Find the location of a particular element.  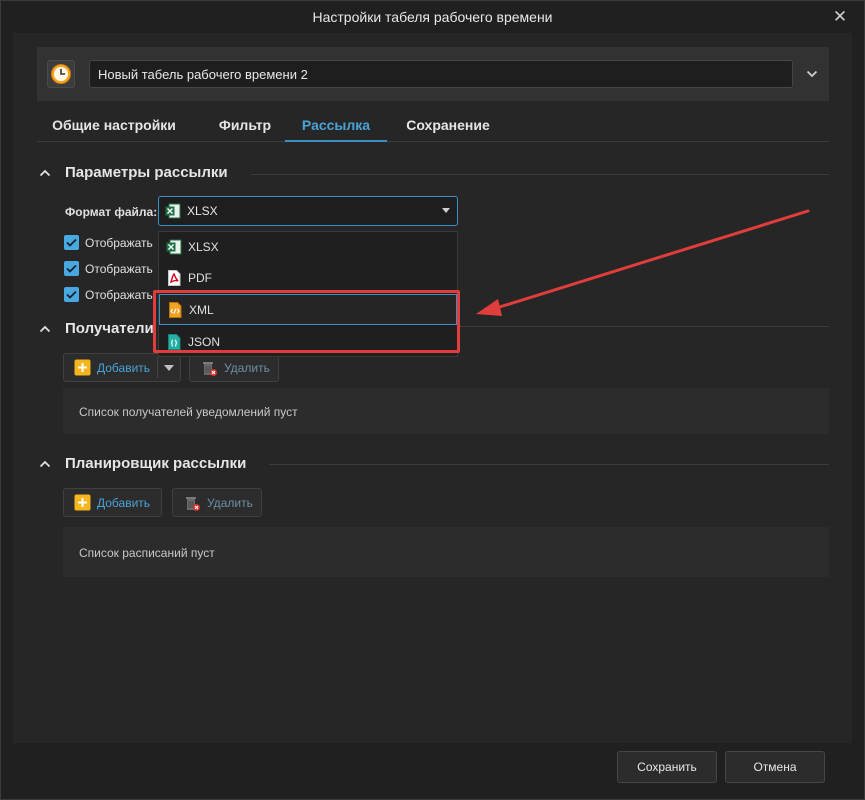

save-button: Сохранить is located at coordinates (667, 767).